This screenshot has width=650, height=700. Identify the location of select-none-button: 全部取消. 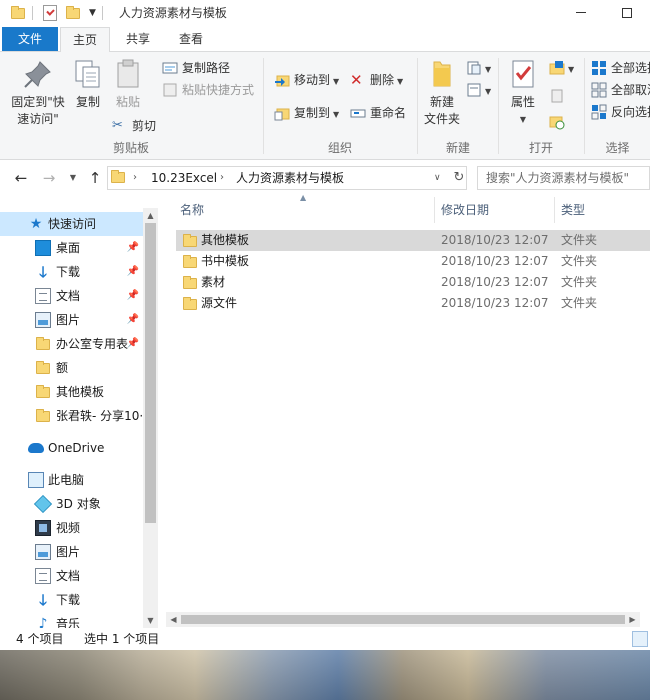
(619, 90).